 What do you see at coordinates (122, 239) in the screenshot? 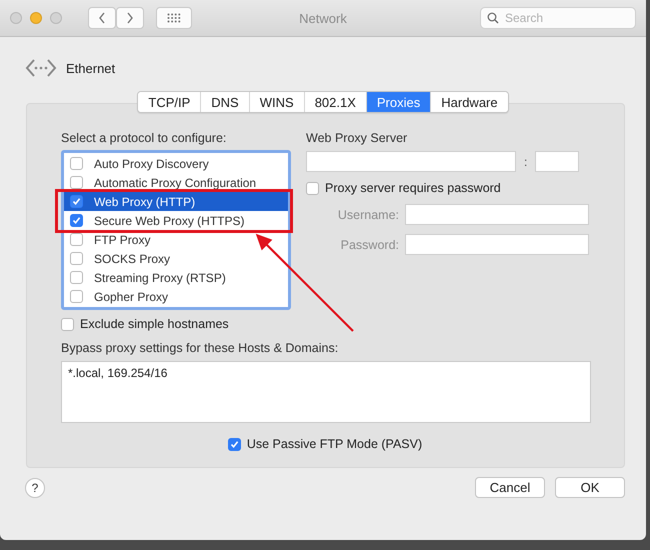
I see `protocol-name: FTP Proxy` at bounding box center [122, 239].